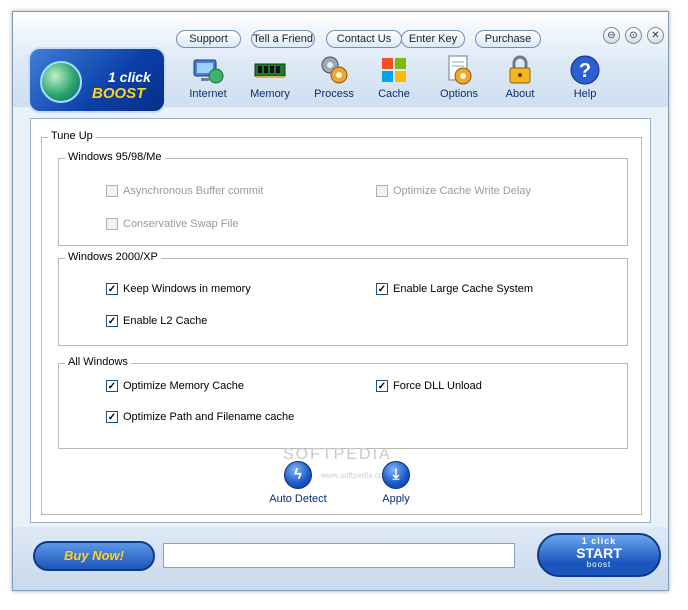 The image size is (688, 610). What do you see at coordinates (394, 94) in the screenshot?
I see `nav-cache-label: Cache` at bounding box center [394, 94].